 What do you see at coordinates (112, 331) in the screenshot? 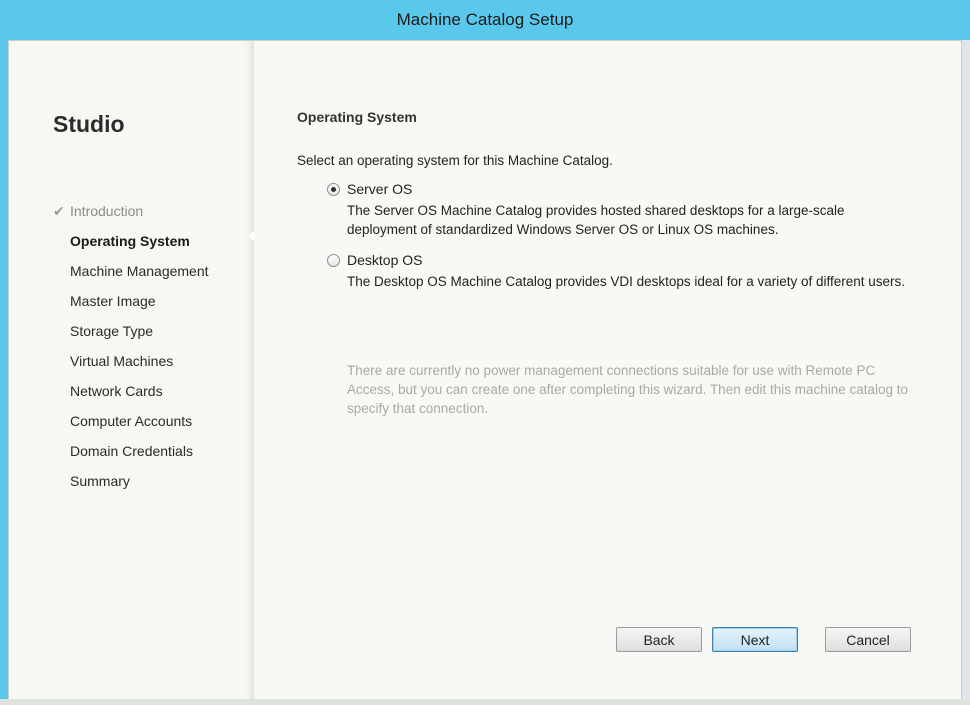
I see `step-label: Storage Type` at bounding box center [112, 331].